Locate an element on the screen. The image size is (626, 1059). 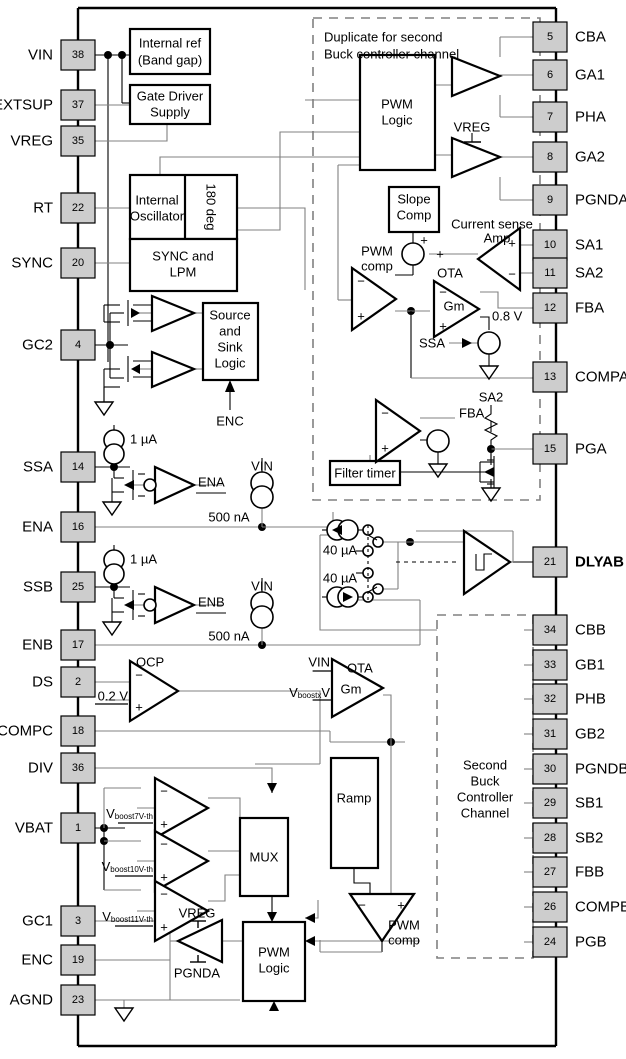
vb7-minus-sign: − is located at coordinates (164, 791).